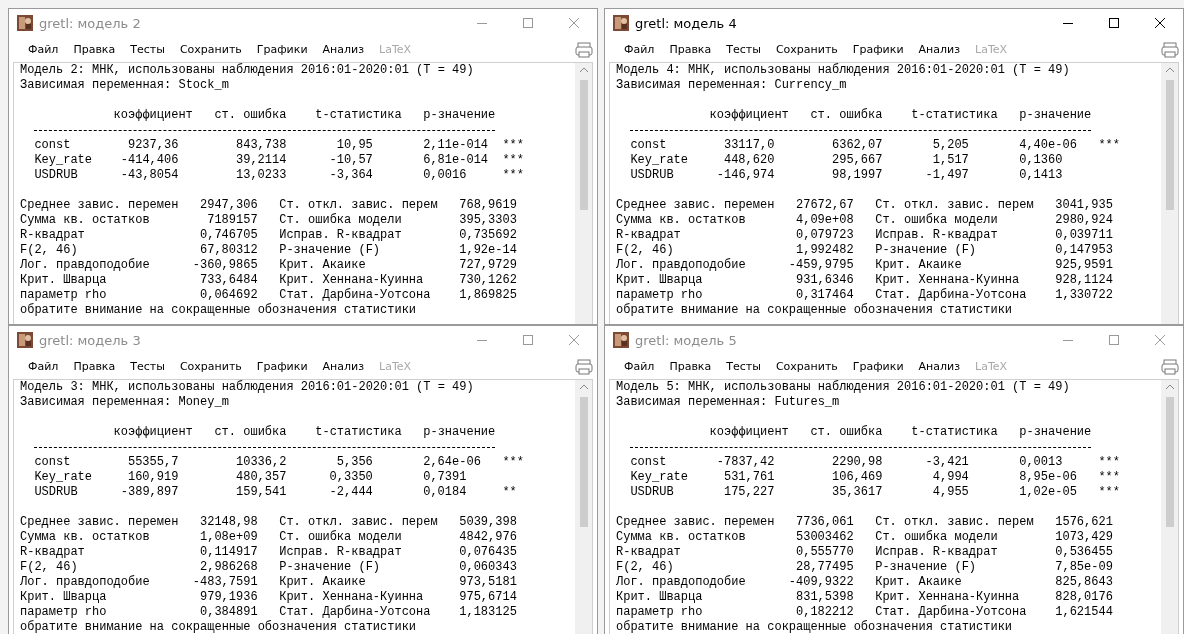 Image resolution: width=1184 pixels, height=634 pixels. What do you see at coordinates (1083, 280) in the screenshot?
I see `stat-value: 928,1124` at bounding box center [1083, 280].